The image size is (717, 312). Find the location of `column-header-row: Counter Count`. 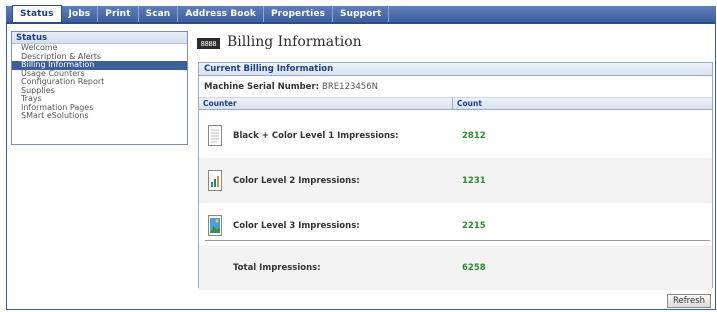

column-header-row: Counter Count is located at coordinates (455, 104).